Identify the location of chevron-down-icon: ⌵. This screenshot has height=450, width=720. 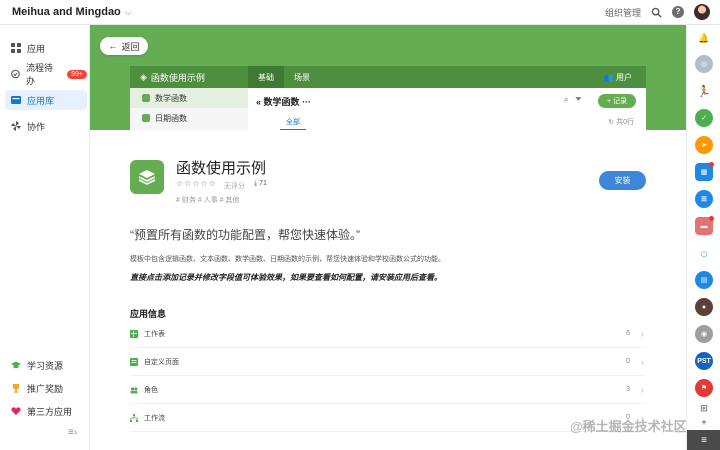
(128, 12).